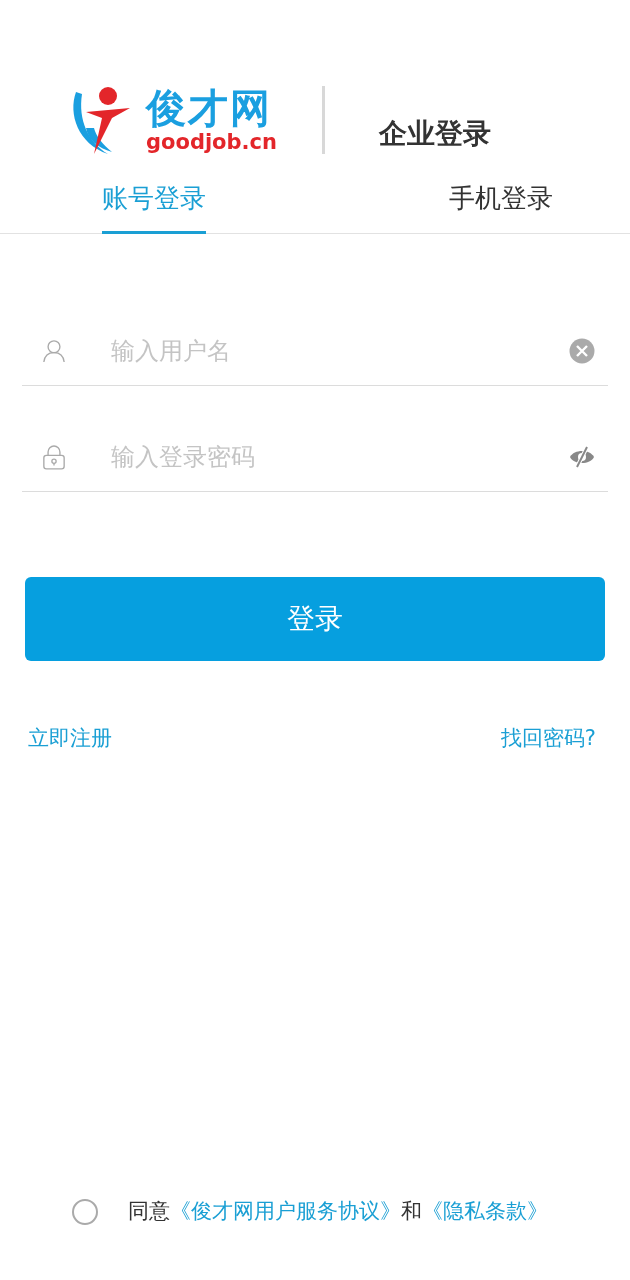 Image resolution: width=630 pixels, height=1280 pixels. I want to click on login-tab: 手机登录, so click(501, 200).